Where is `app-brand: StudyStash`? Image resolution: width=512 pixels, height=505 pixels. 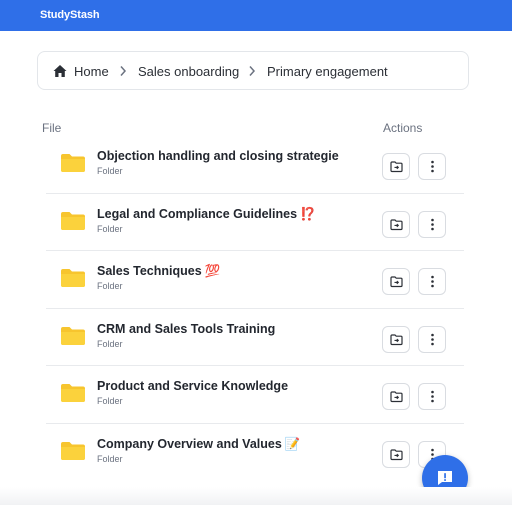 app-brand: StudyStash is located at coordinates (70, 15).